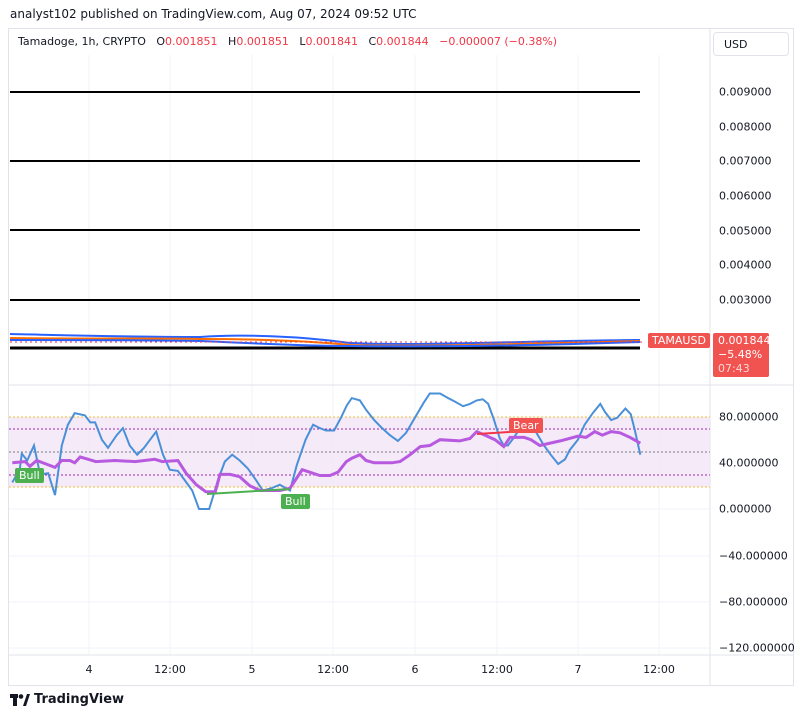  What do you see at coordinates (745, 92) in the screenshot?
I see `price-axis-label: 0.009000` at bounding box center [745, 92].